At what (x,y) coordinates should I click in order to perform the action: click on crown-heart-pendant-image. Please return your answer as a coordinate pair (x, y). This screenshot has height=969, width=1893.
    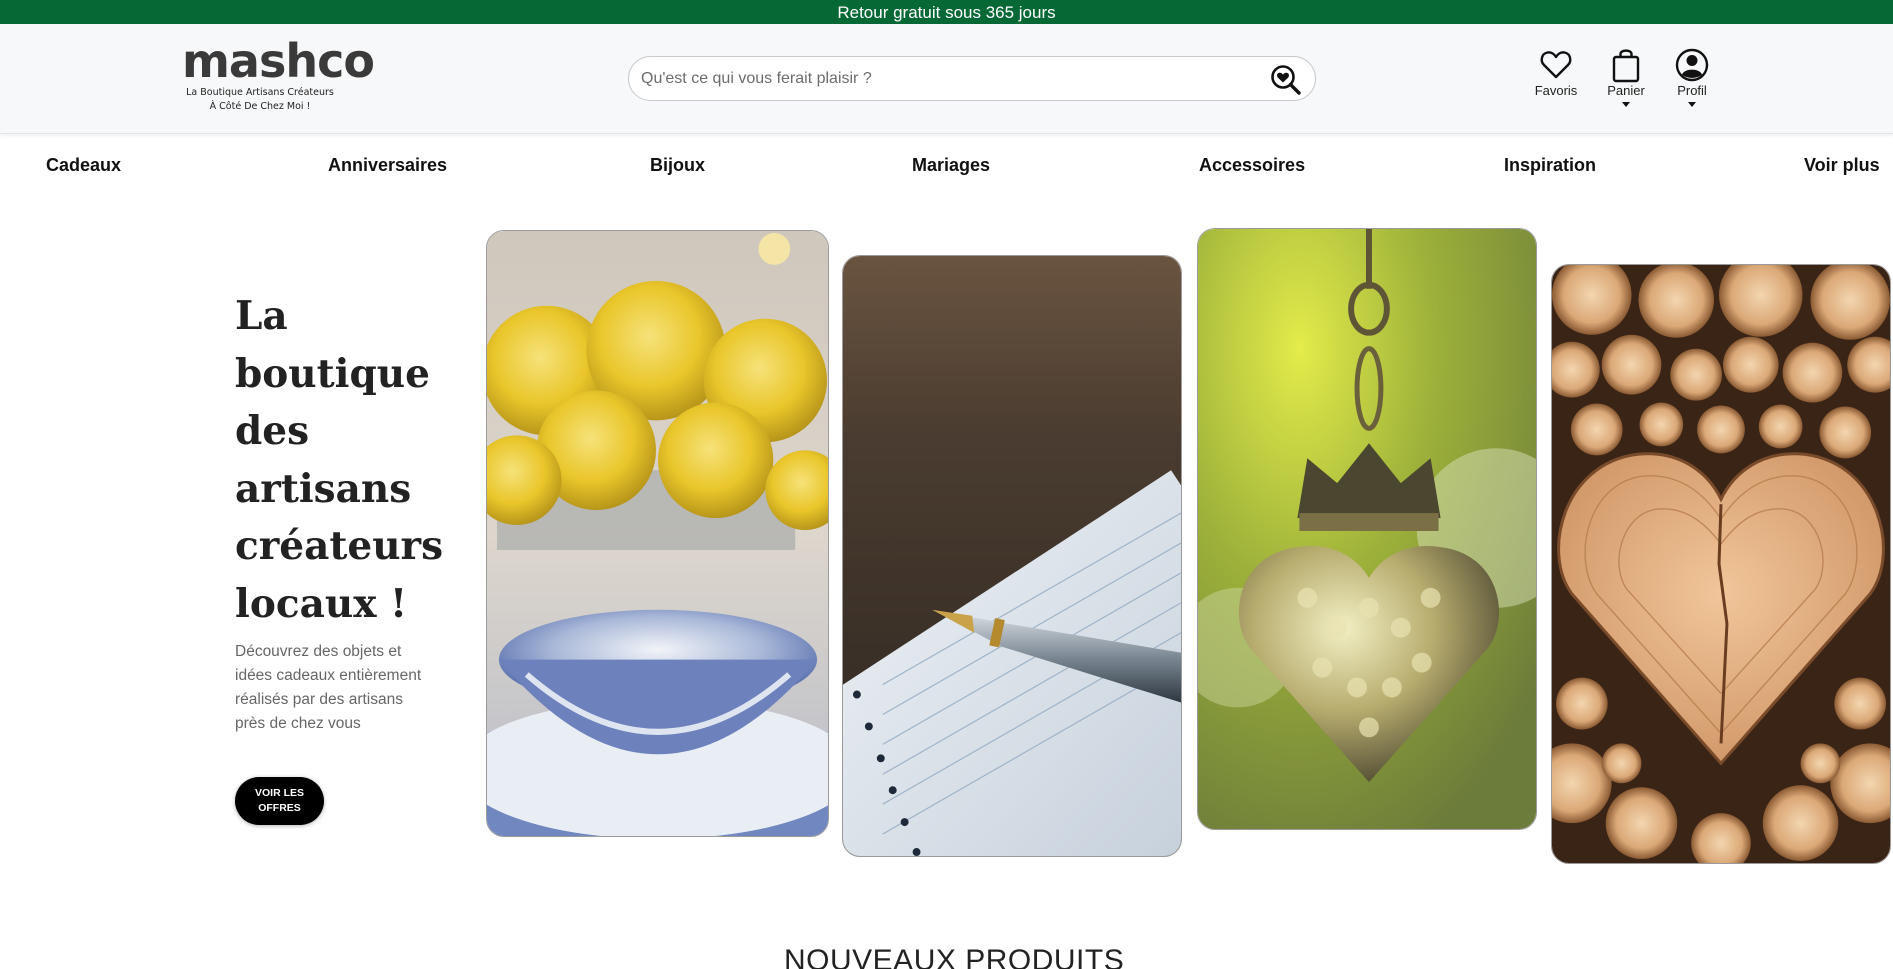
    Looking at the image, I should click on (1367, 529).